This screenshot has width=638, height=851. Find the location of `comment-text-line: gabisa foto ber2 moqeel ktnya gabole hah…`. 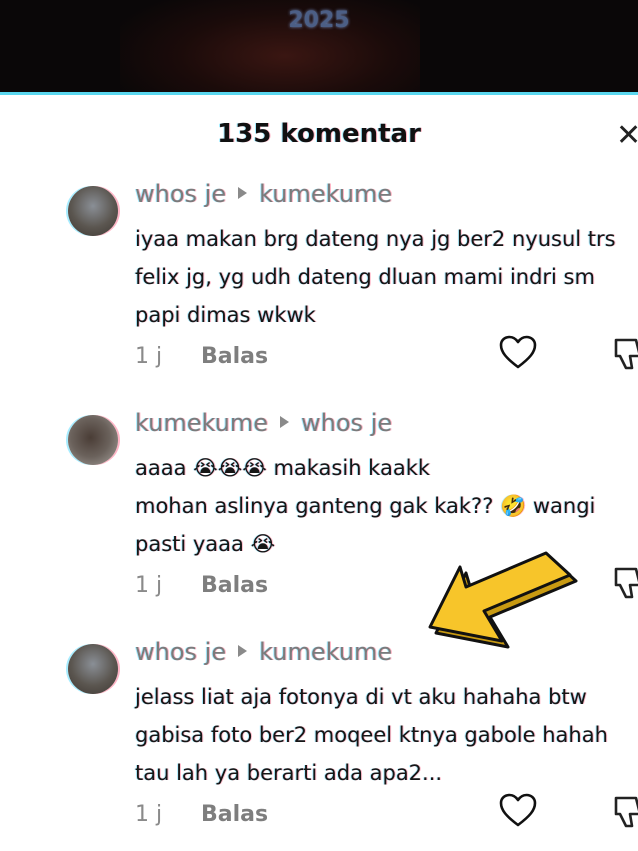

comment-text-line: gabisa foto ber2 moqeel ktnya gabole hah… is located at coordinates (371, 735).